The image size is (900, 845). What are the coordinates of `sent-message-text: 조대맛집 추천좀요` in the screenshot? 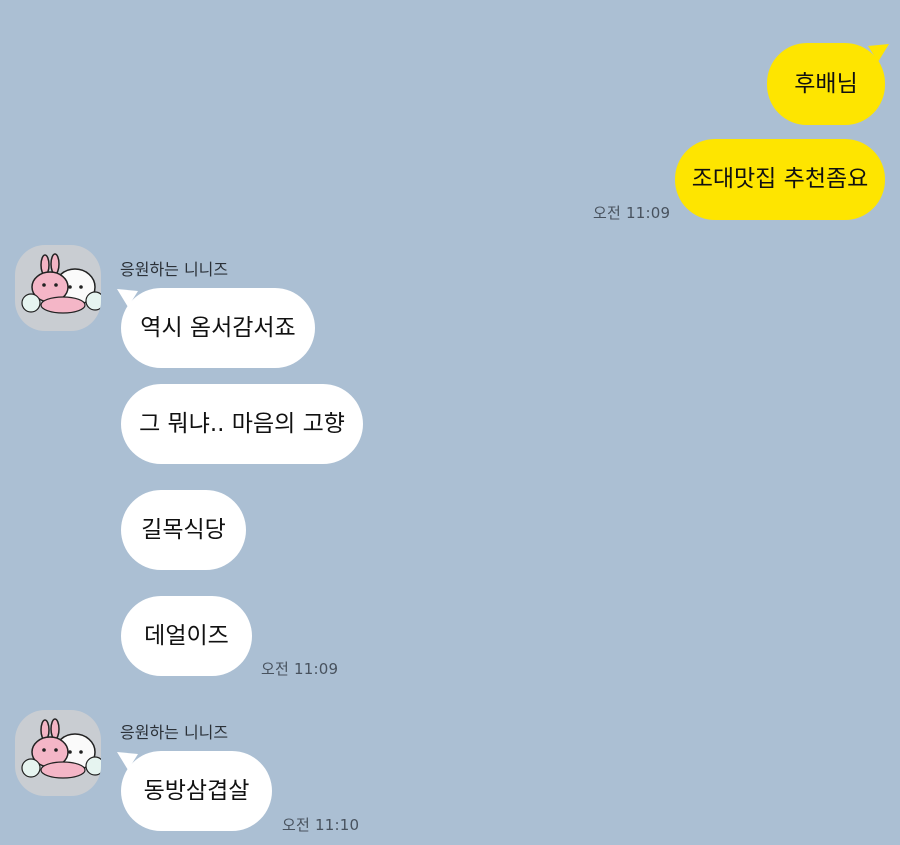 It's located at (780, 179).